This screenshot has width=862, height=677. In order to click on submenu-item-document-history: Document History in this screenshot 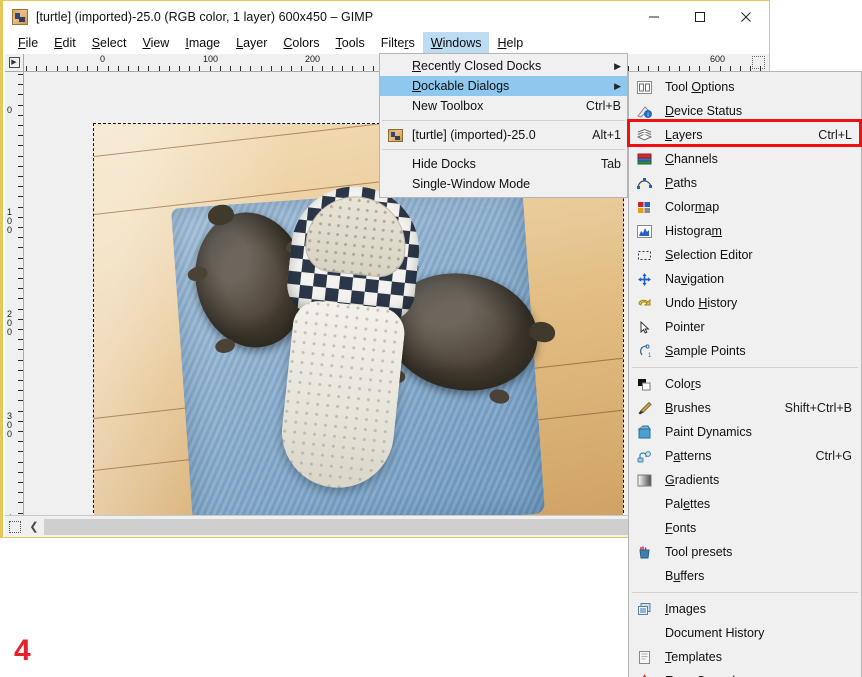, I will do `click(745, 633)`.